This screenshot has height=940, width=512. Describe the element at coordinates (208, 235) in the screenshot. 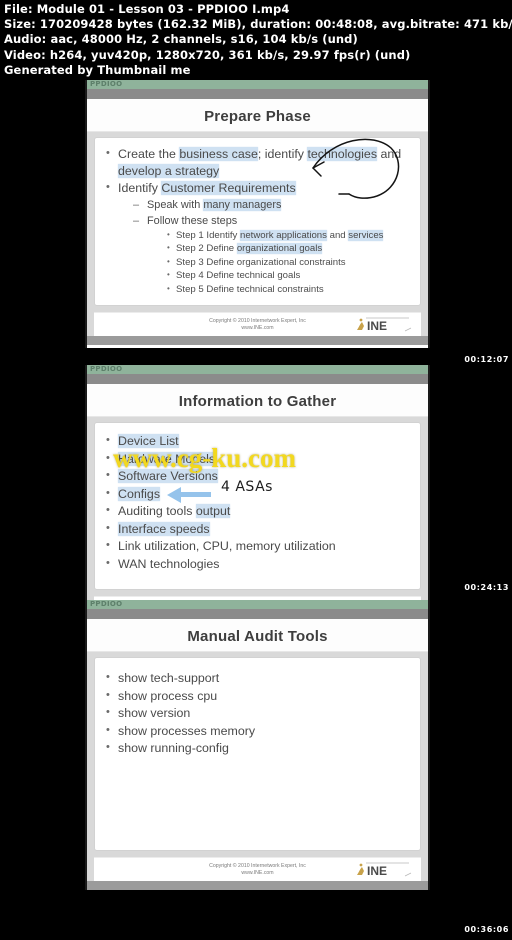

I see `plain-text: Step 1 Identify` at that location.